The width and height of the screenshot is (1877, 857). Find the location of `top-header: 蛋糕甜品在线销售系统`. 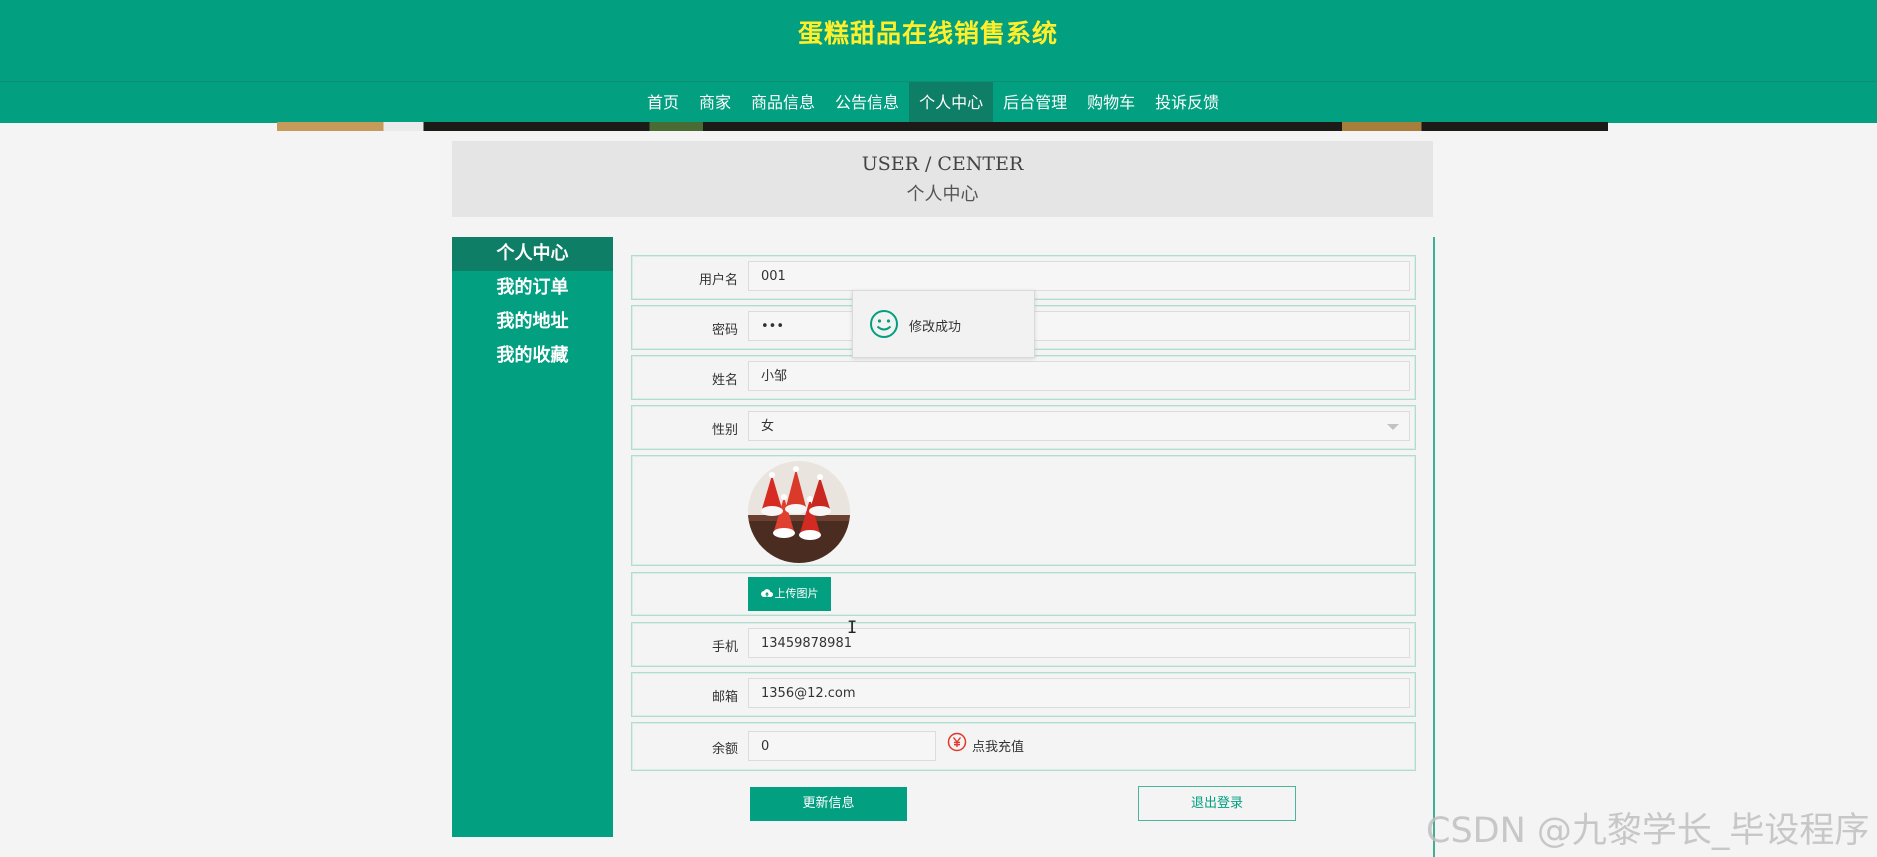

top-header: 蛋糕甜品在线销售系统 is located at coordinates (938, 40).